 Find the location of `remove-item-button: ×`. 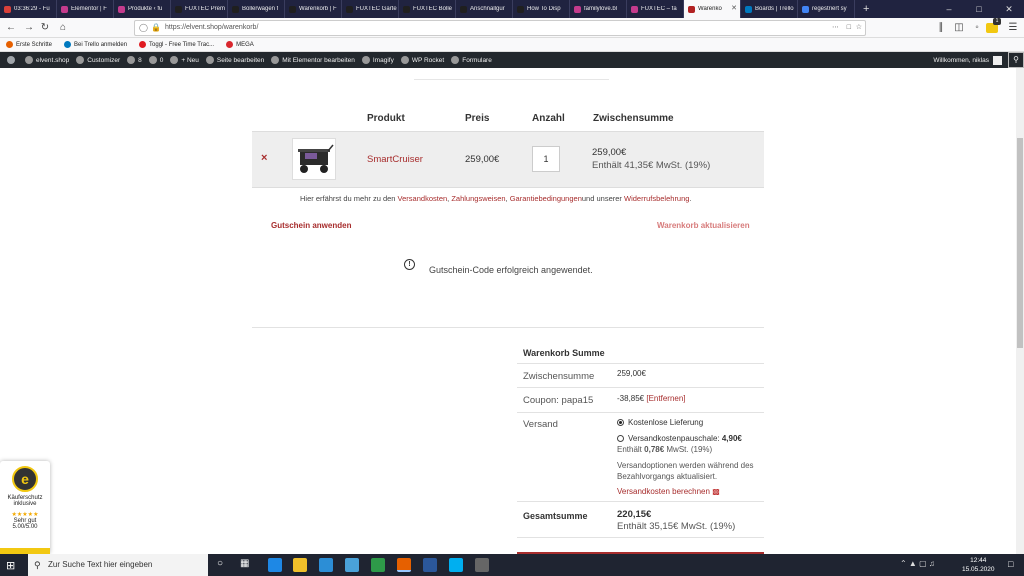

remove-item-button: × is located at coordinates (264, 158).